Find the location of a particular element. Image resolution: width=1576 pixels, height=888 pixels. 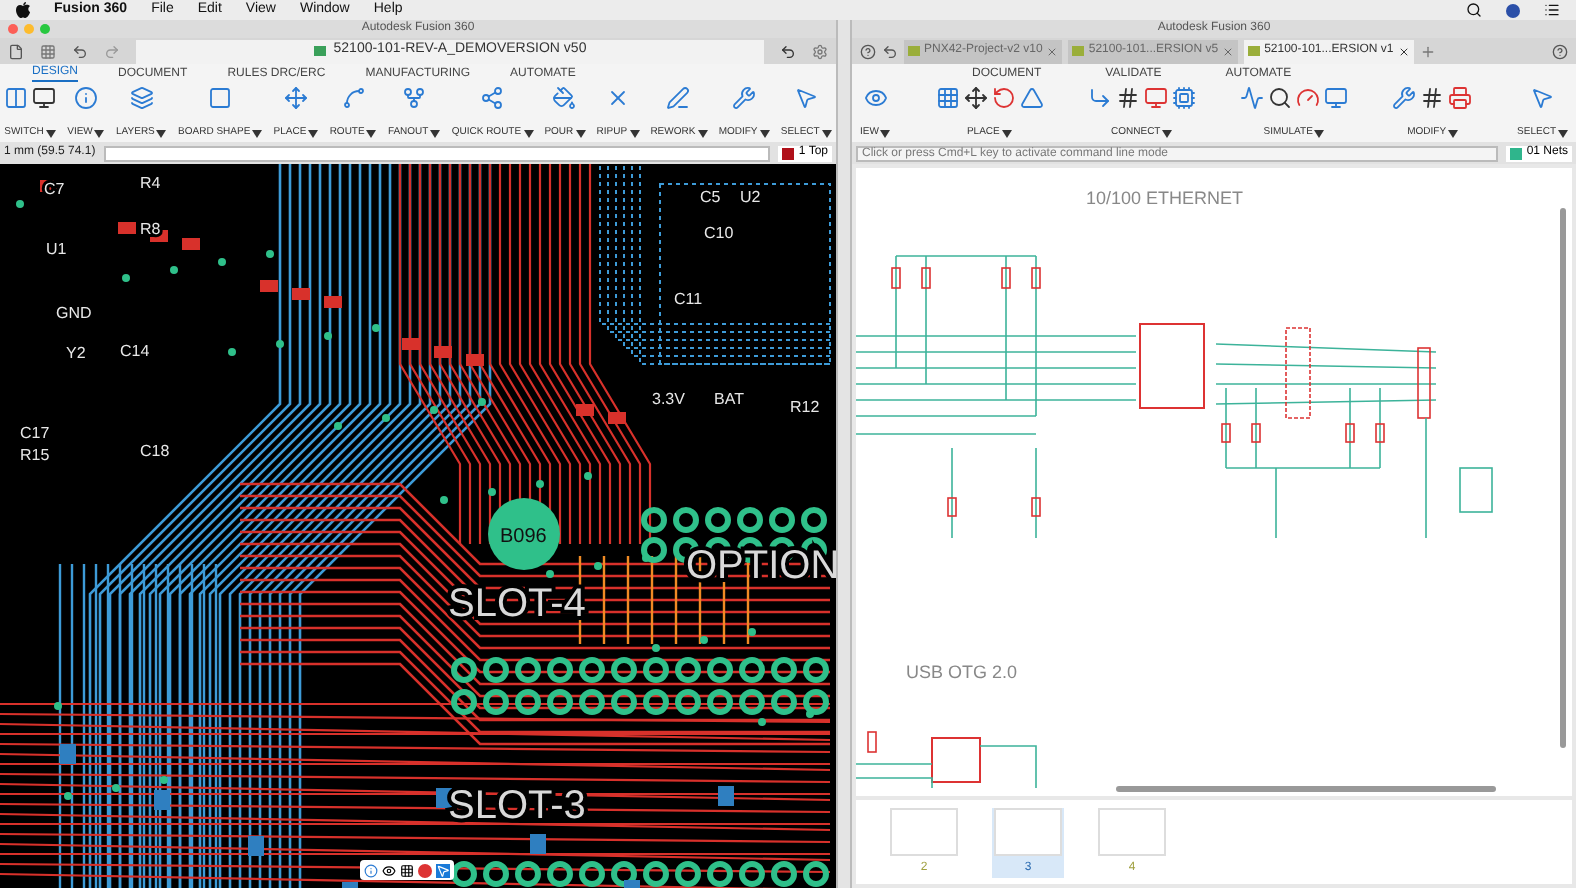

board-label: C11 is located at coordinates (688, 299).